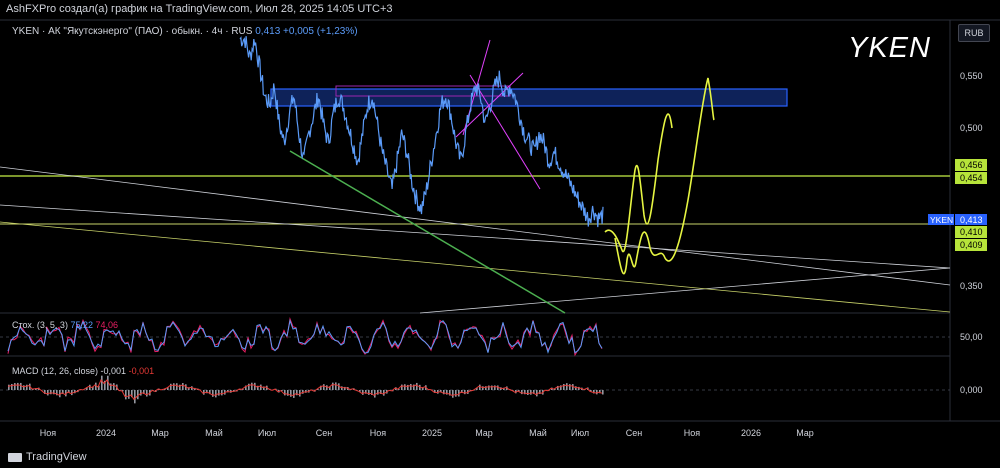  Describe the element at coordinates (40, 325) in the screenshot. I see `stoch-label: Стох. (3, 5, 3)` at that location.